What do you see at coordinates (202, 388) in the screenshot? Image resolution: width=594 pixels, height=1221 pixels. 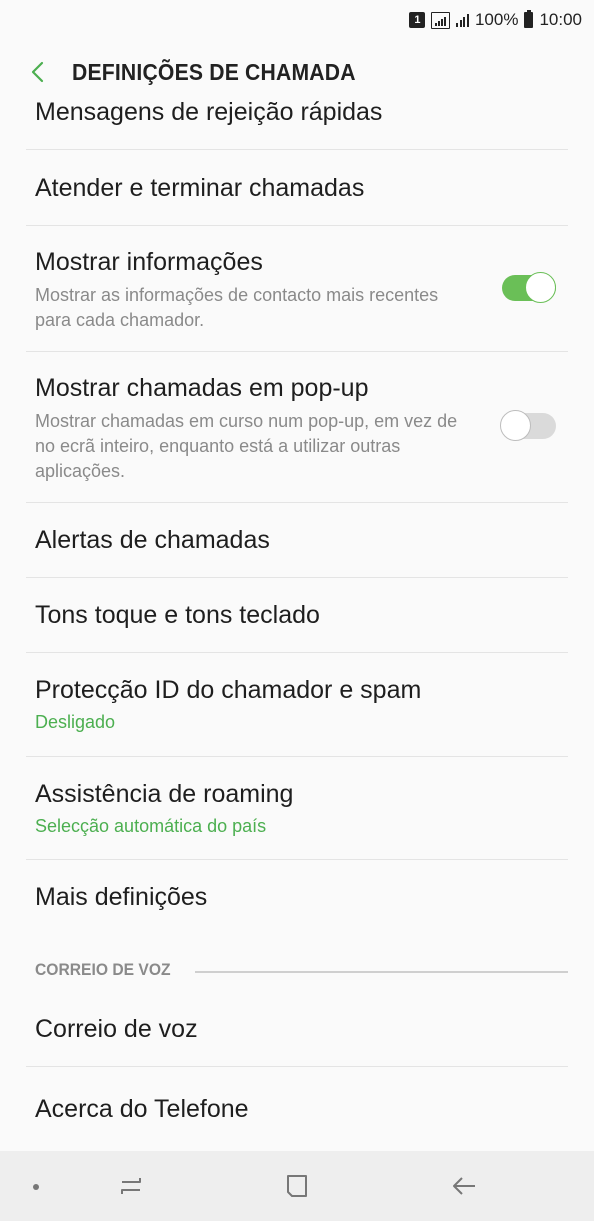 I see `list-item-title: Mostrar chamadas em pop-up` at bounding box center [202, 388].